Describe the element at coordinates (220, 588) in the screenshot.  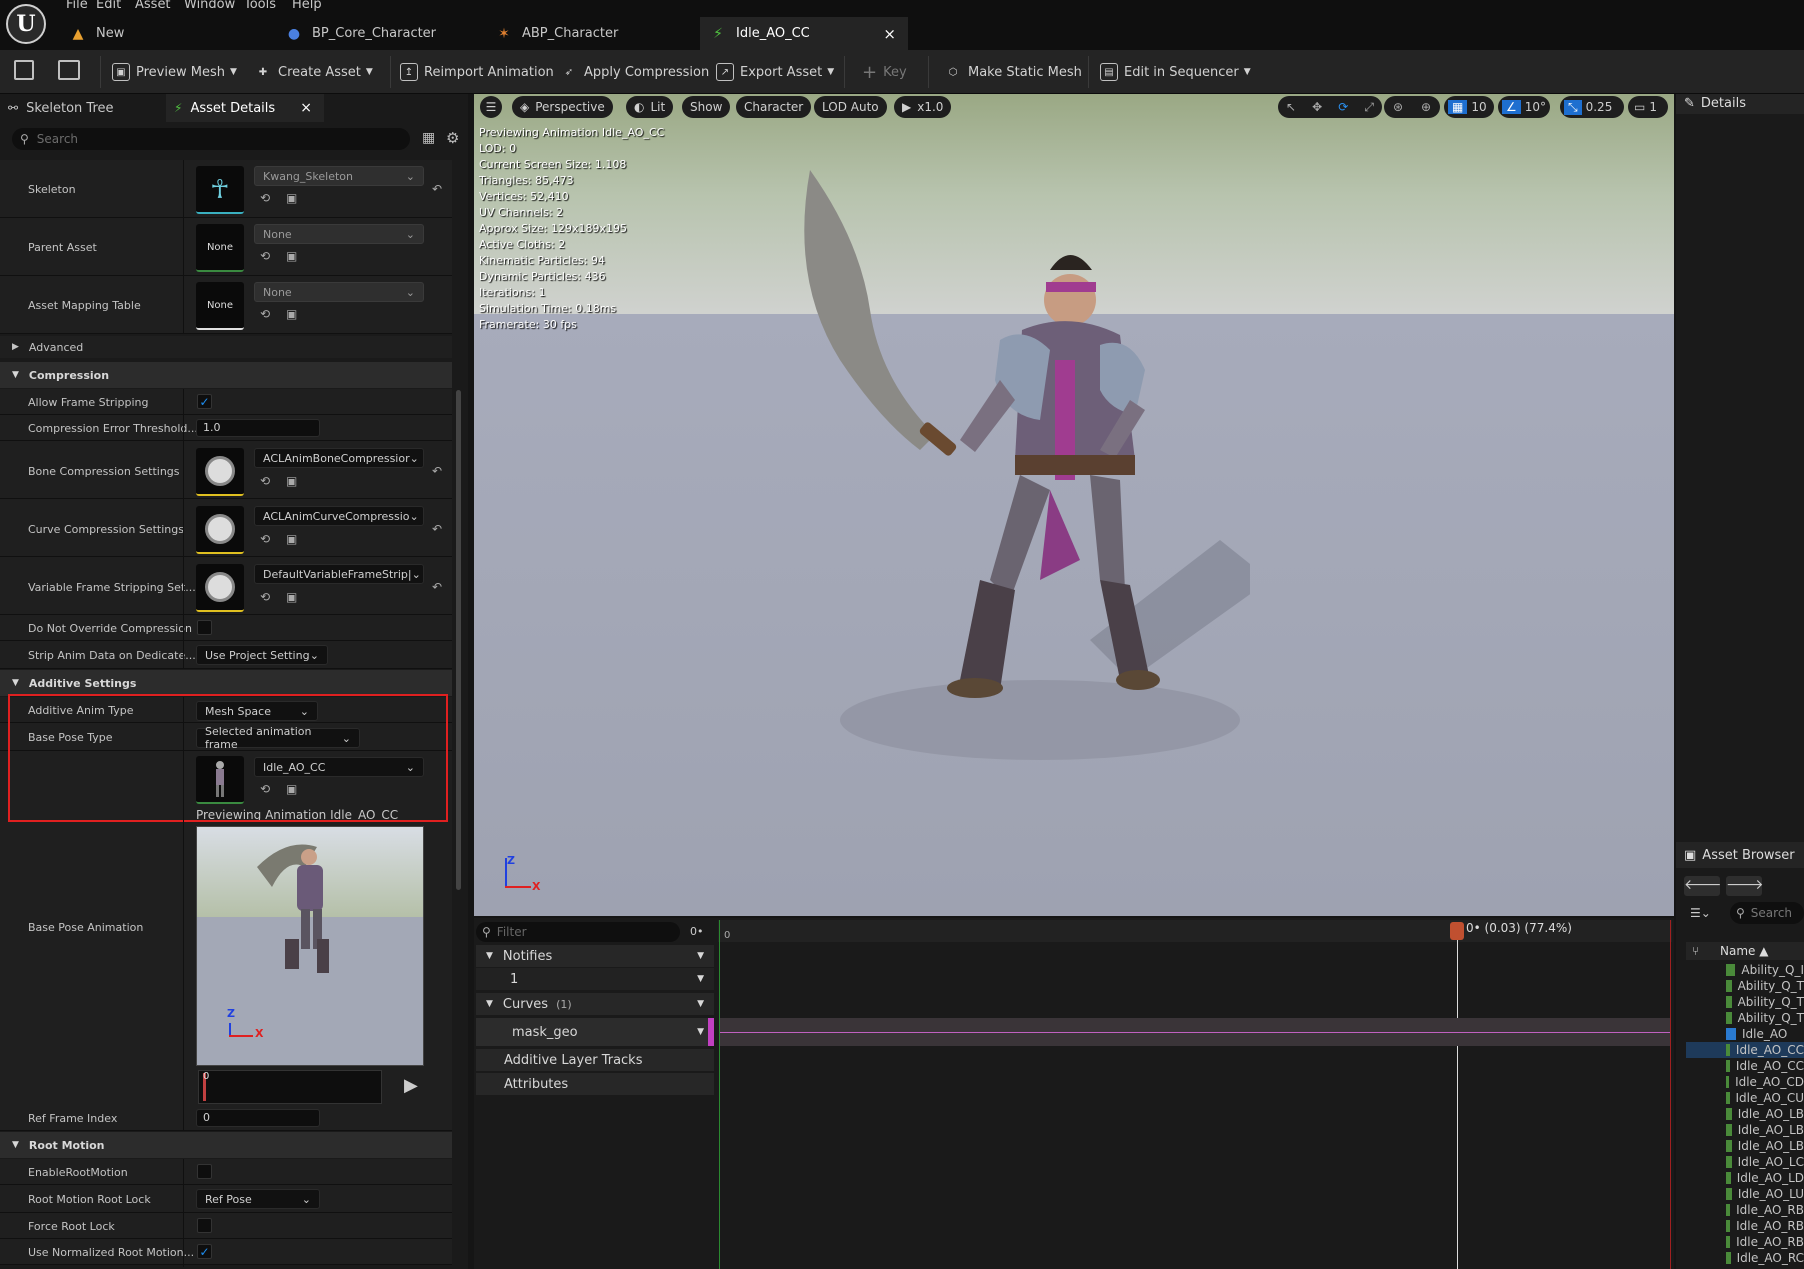
I see `variable-frame-thumbnail` at that location.